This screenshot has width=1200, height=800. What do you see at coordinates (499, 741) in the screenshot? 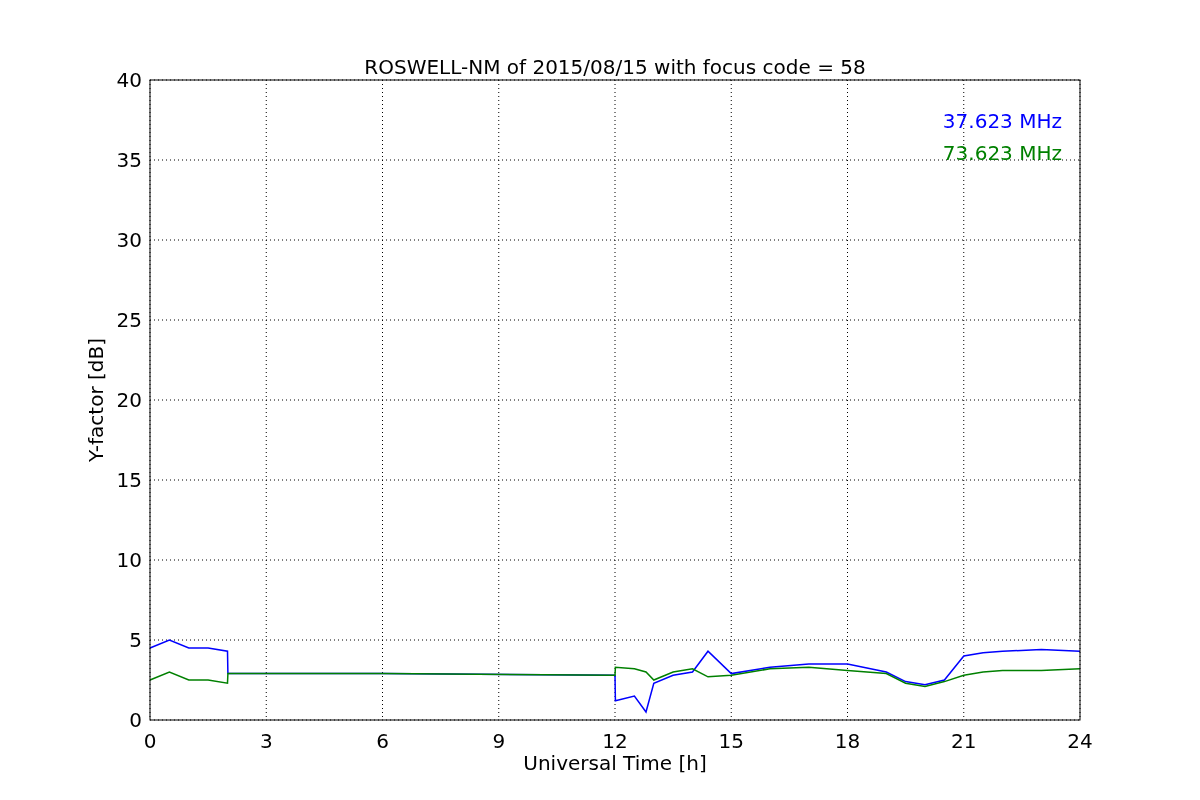
I see `tick-label: 9` at bounding box center [499, 741].